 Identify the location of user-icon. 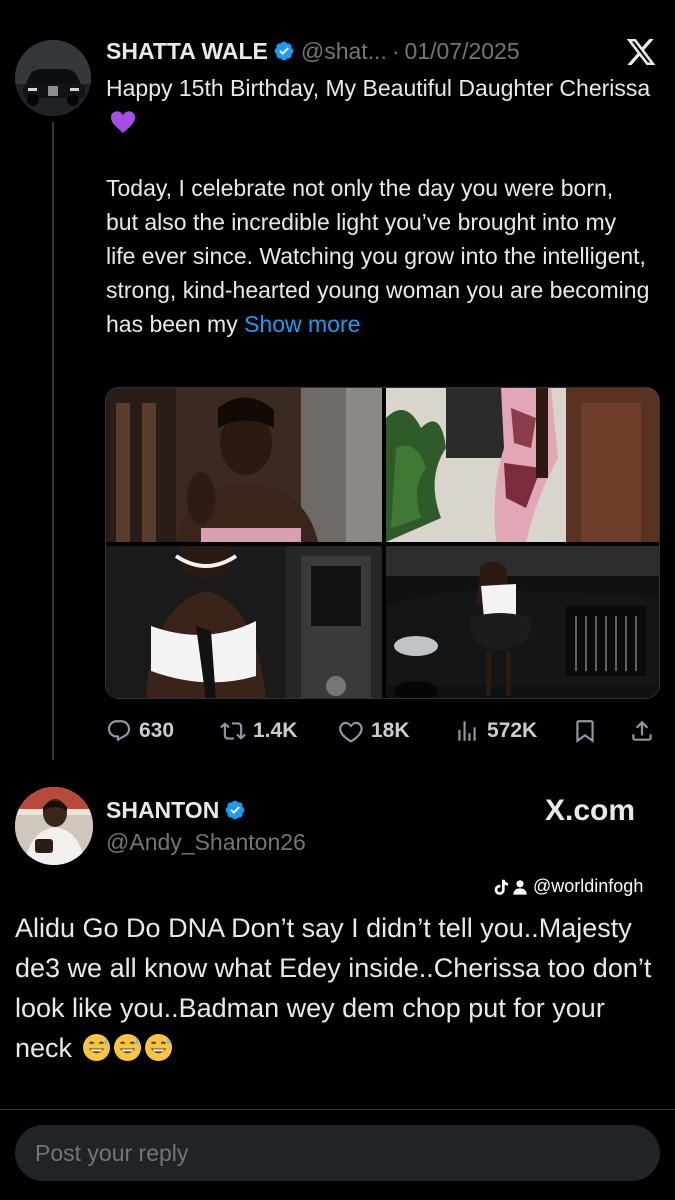
(520, 887).